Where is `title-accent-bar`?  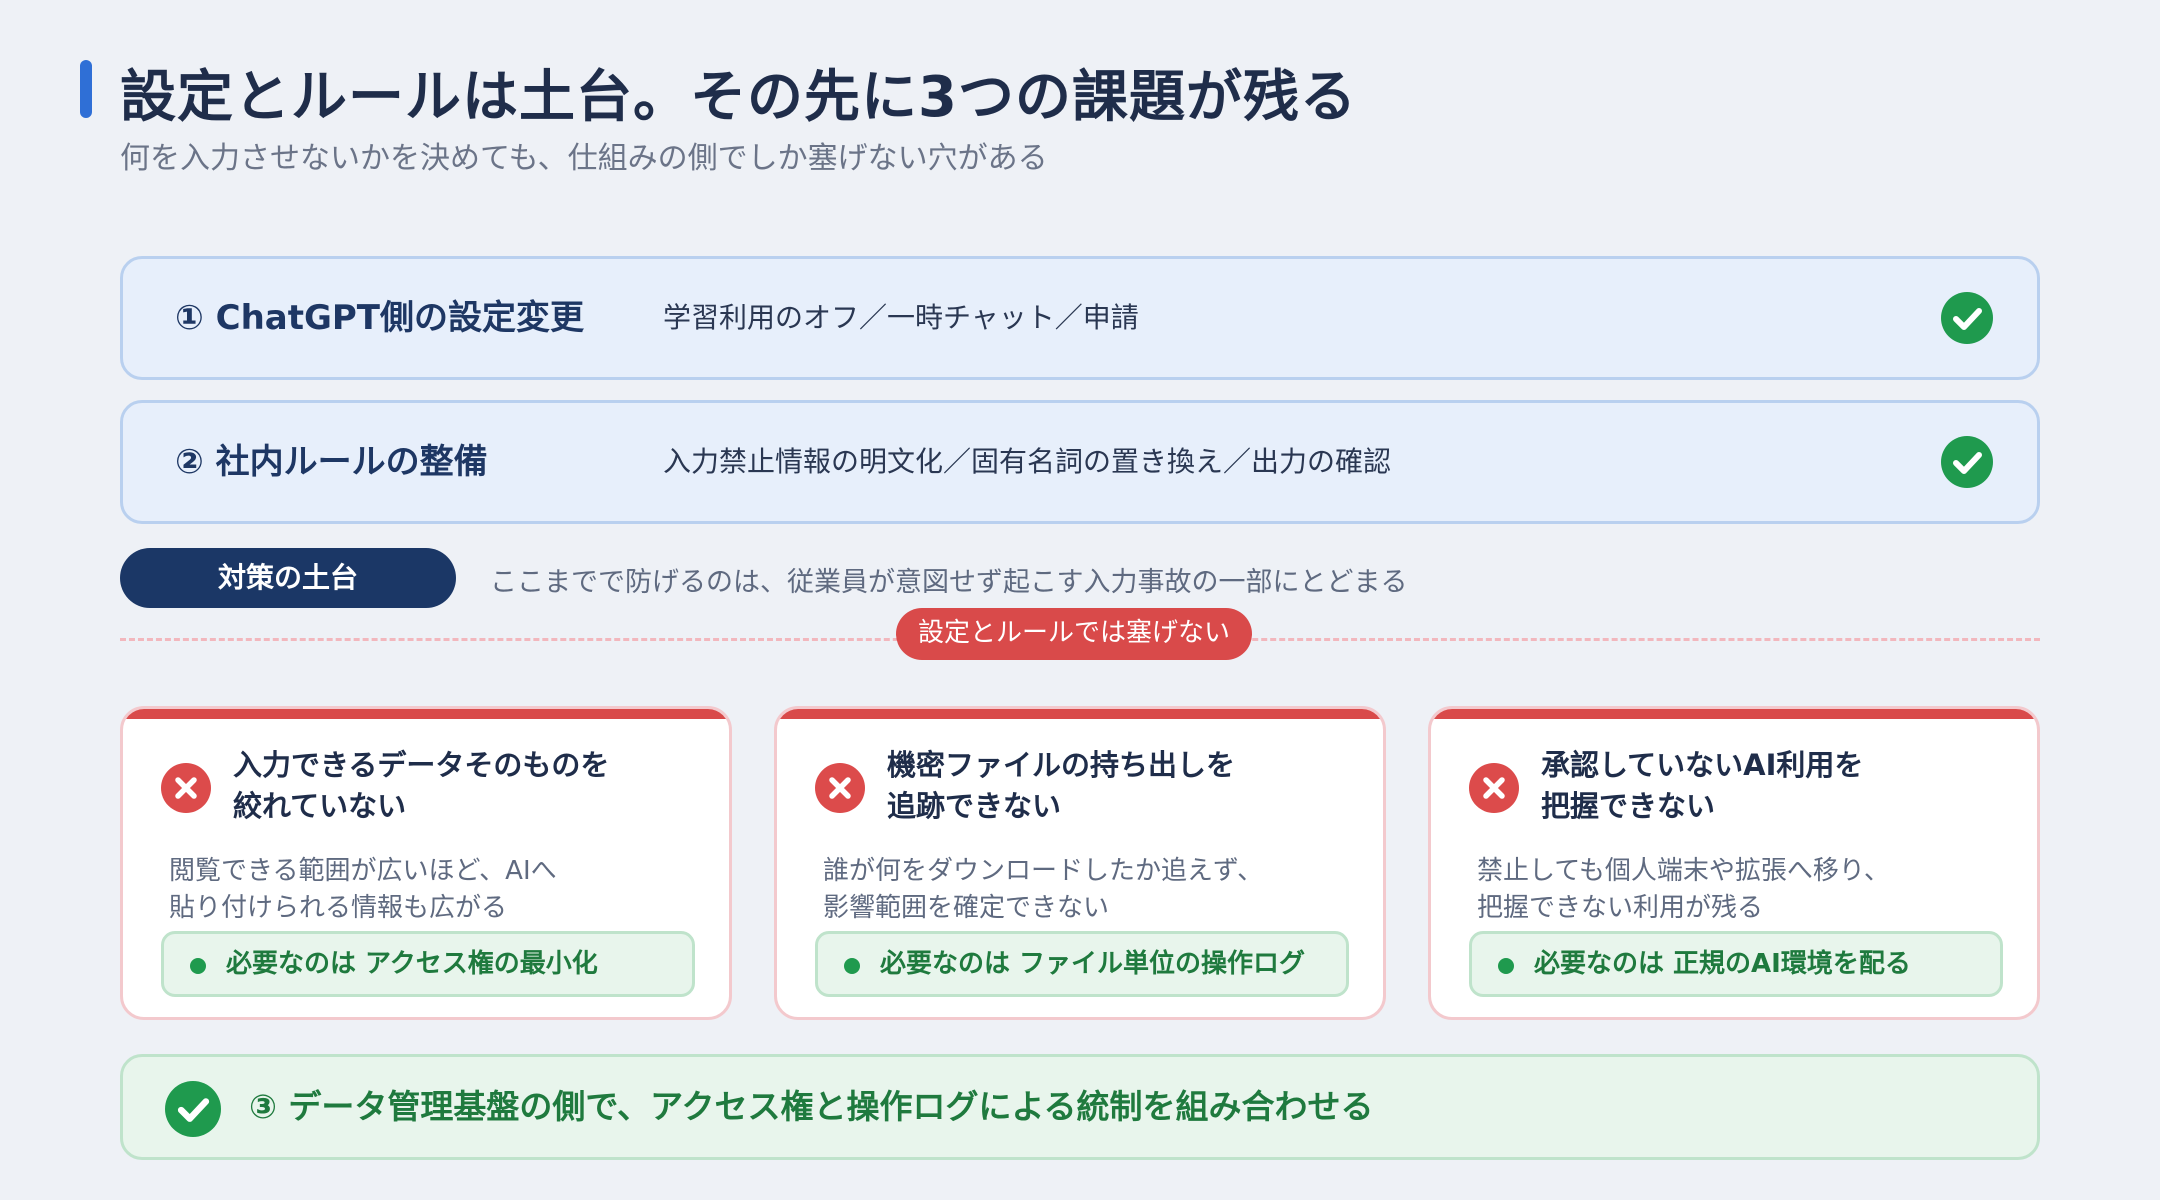 title-accent-bar is located at coordinates (86, 89).